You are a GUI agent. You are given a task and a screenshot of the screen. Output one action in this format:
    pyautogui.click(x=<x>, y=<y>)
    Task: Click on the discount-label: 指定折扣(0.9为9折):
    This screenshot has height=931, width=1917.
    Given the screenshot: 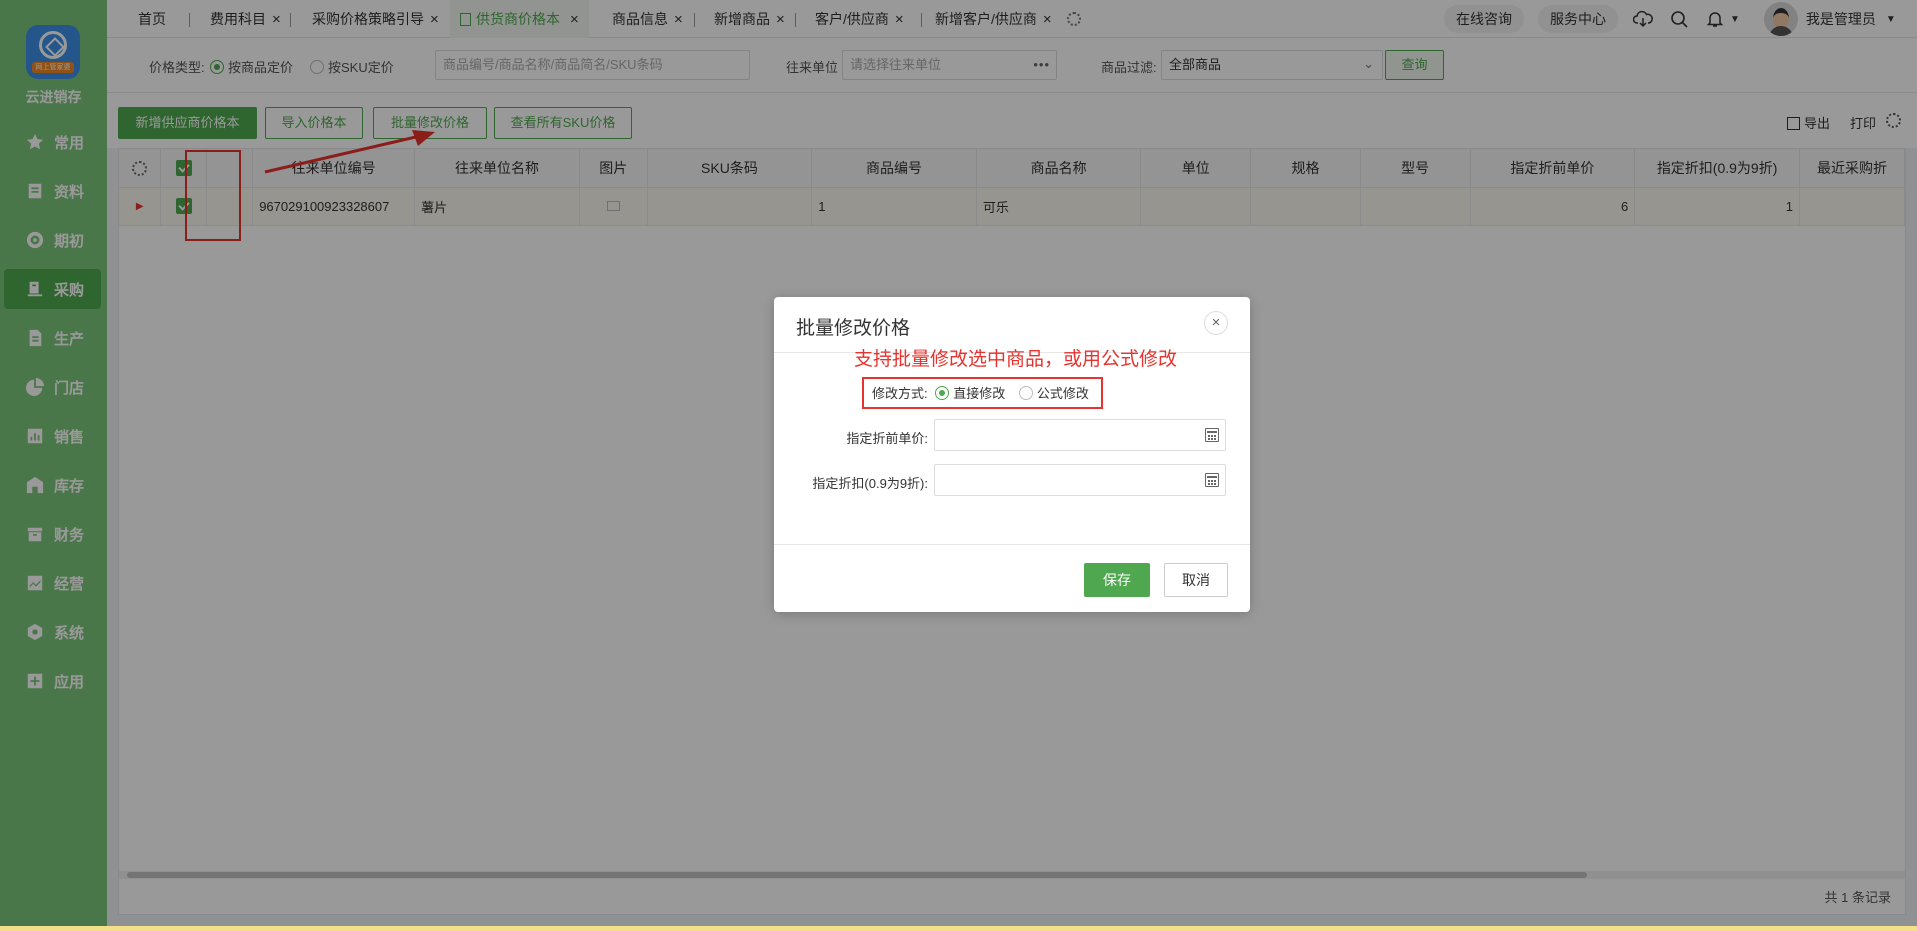 What is the action you would take?
    pyautogui.click(x=870, y=483)
    